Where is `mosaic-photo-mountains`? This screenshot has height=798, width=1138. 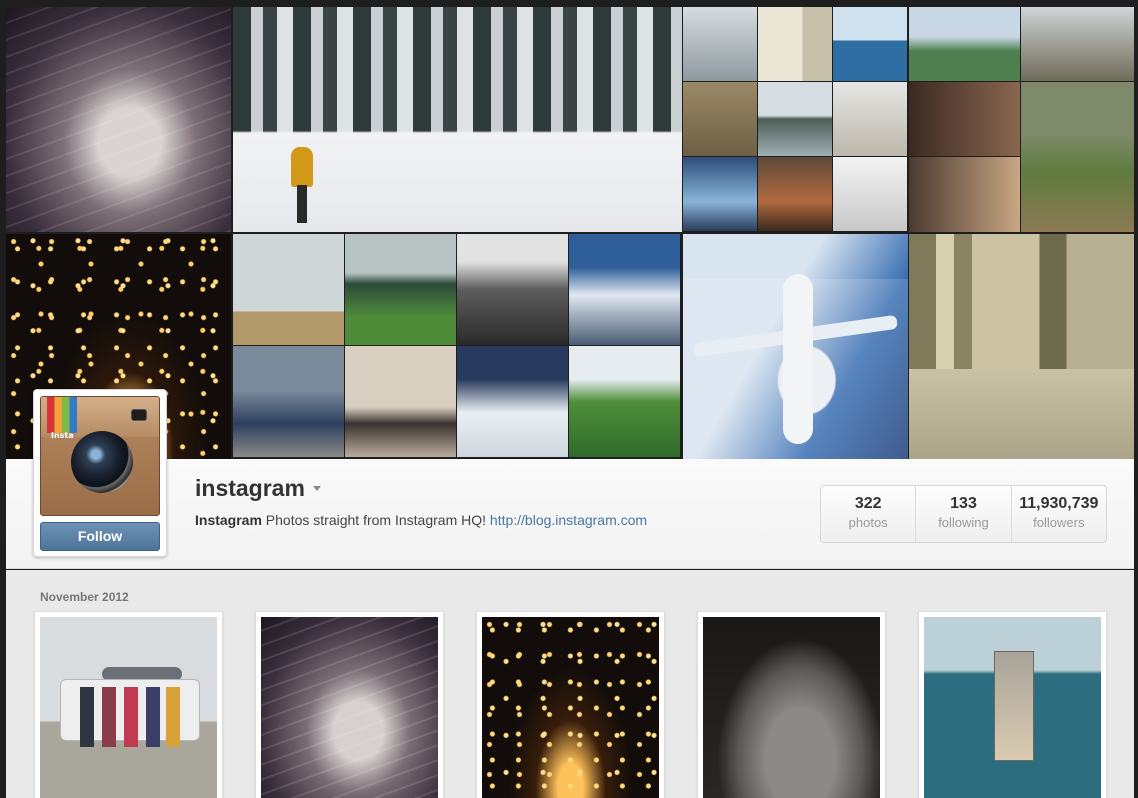 mosaic-photo-mountains is located at coordinates (1077, 44).